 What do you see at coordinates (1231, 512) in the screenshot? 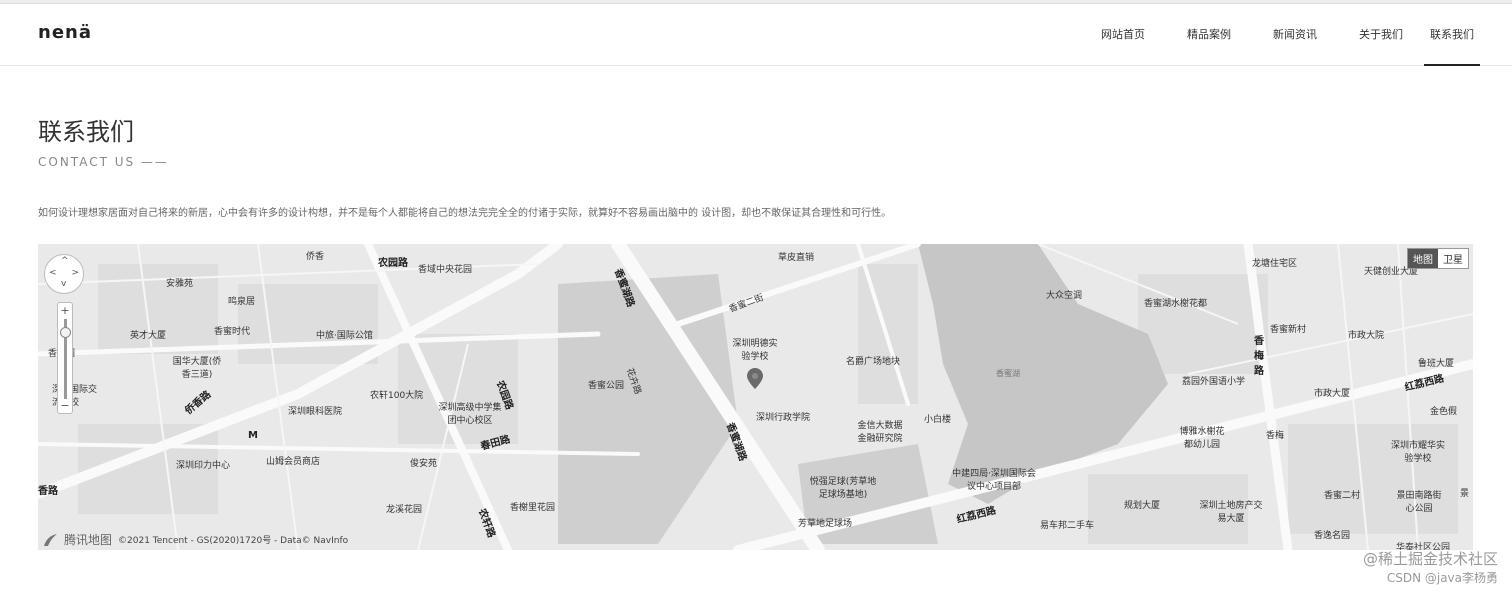
I see `map-label: 深圳土地房产交易大厦` at bounding box center [1231, 512].